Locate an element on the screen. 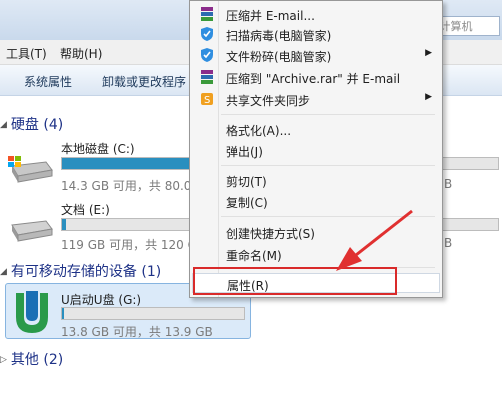 This screenshot has width=502, height=400. group-header-other: ▷ 其他 (2) is located at coordinates (31, 359).